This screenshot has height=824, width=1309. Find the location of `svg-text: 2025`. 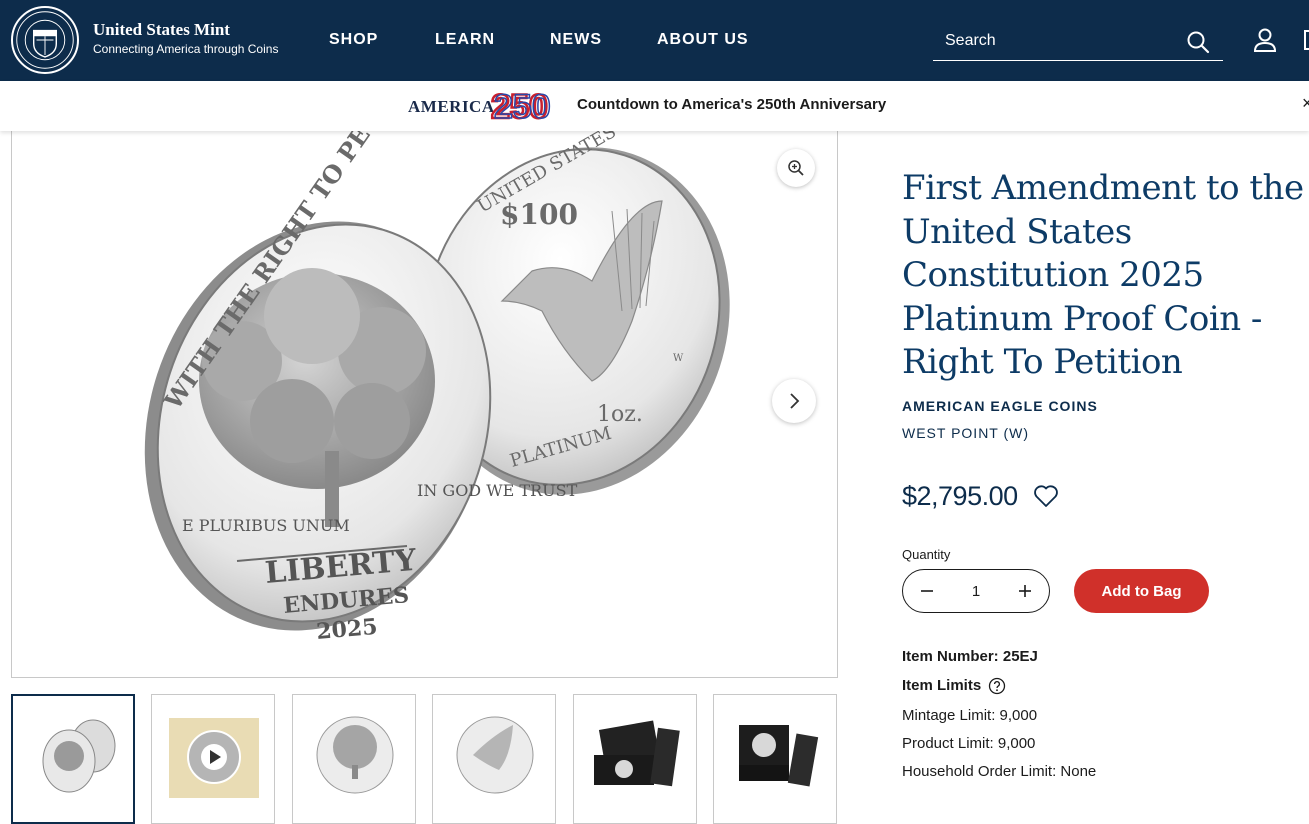

svg-text: 2025 is located at coordinates (346, 629).